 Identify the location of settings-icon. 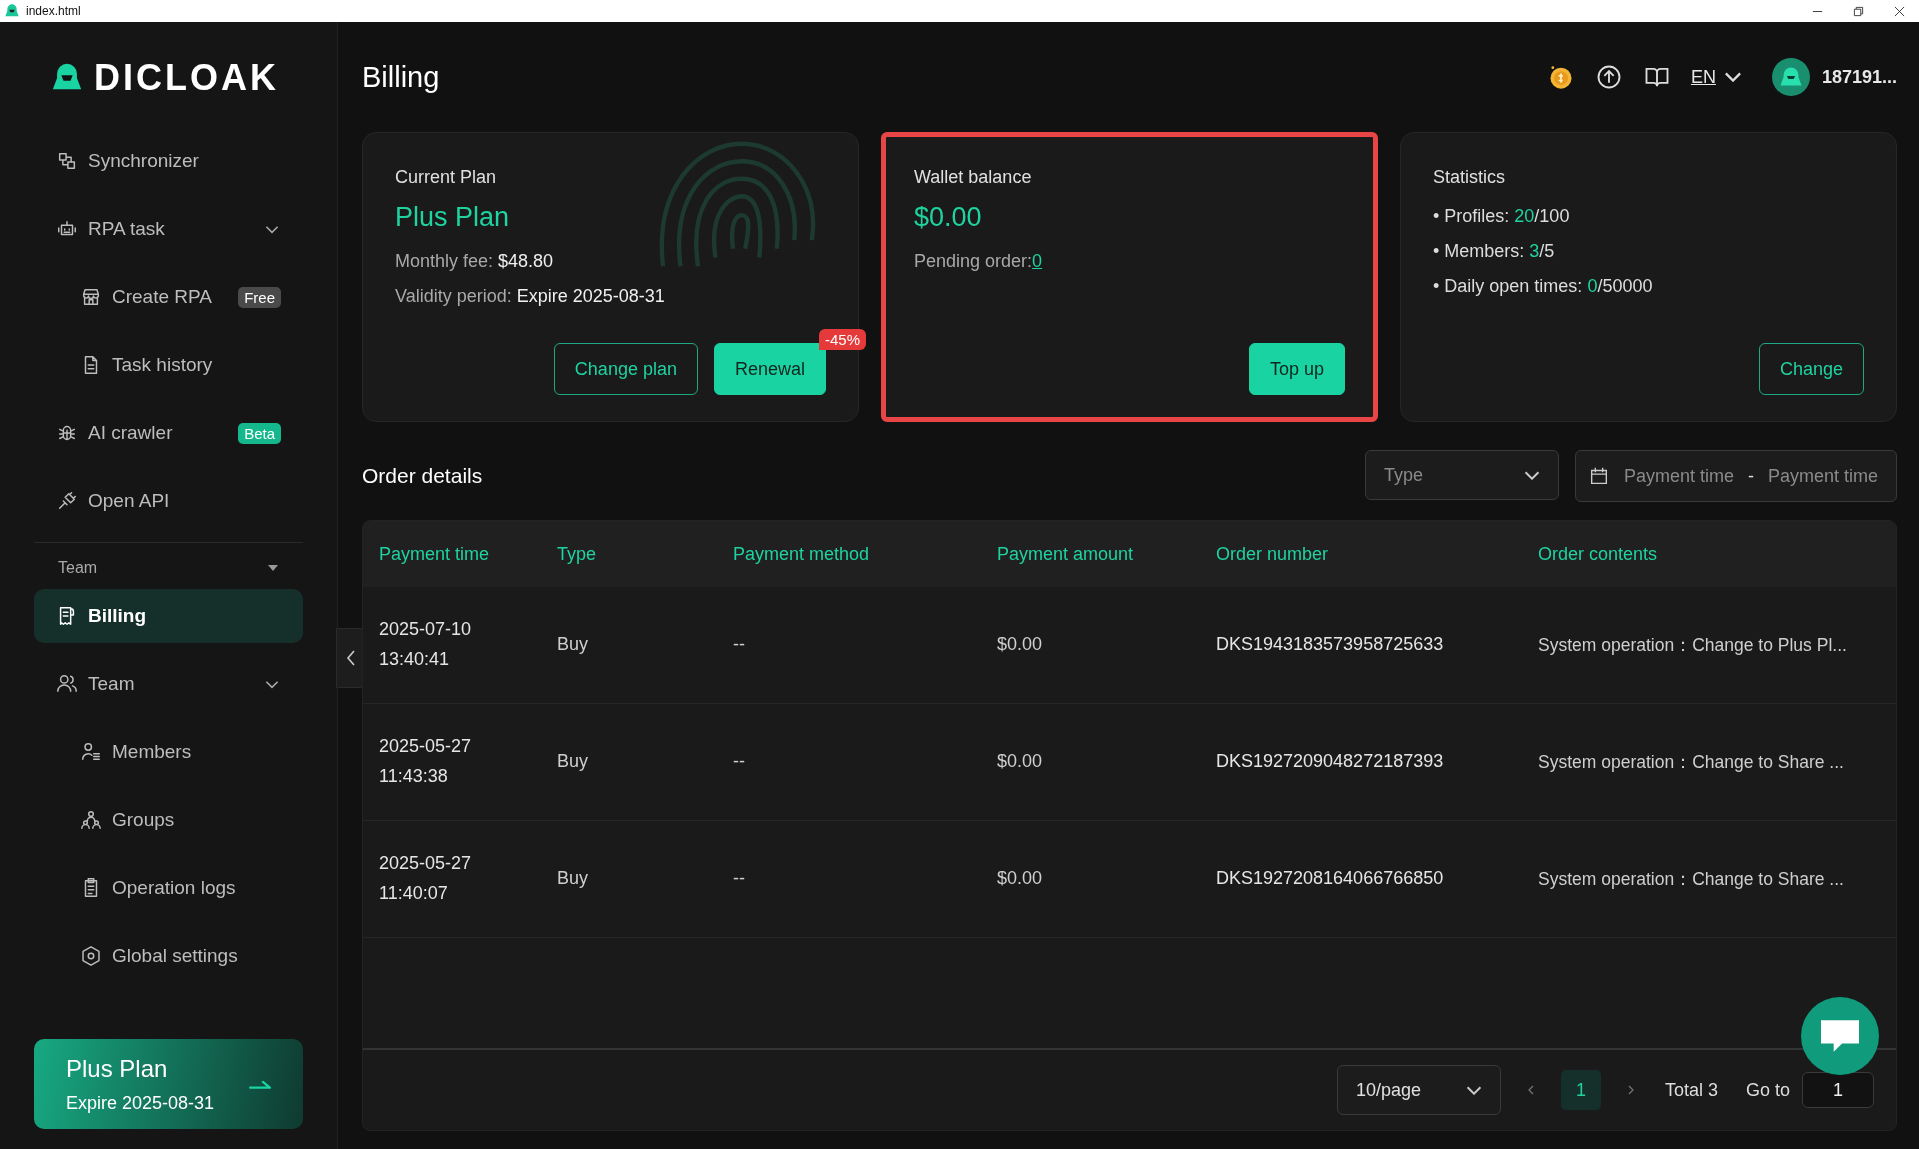
(91, 956).